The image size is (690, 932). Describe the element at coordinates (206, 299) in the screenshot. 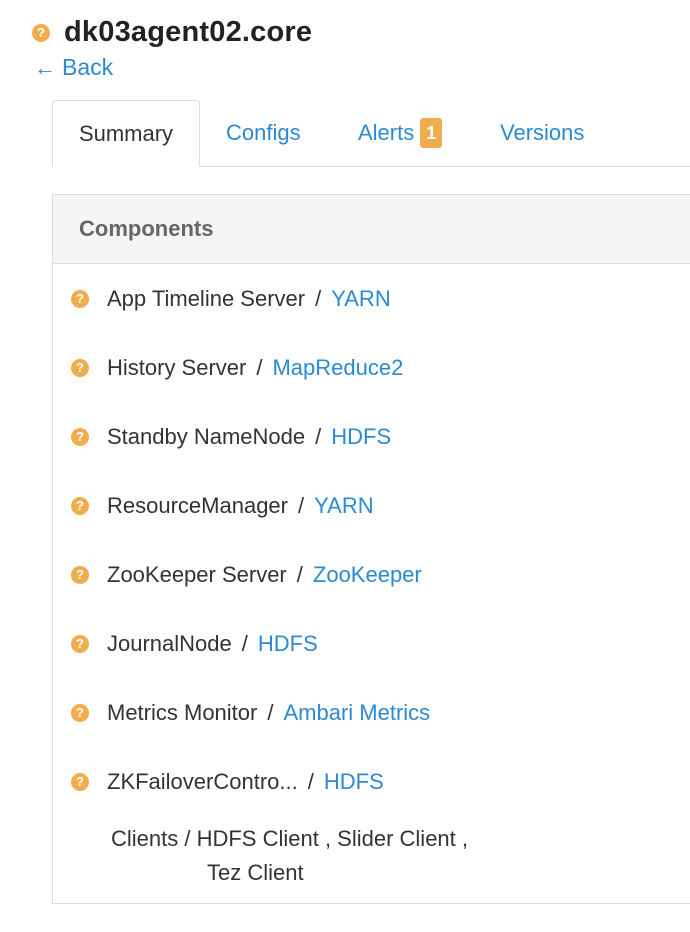

I see `component-name: App Timeline Server` at that location.